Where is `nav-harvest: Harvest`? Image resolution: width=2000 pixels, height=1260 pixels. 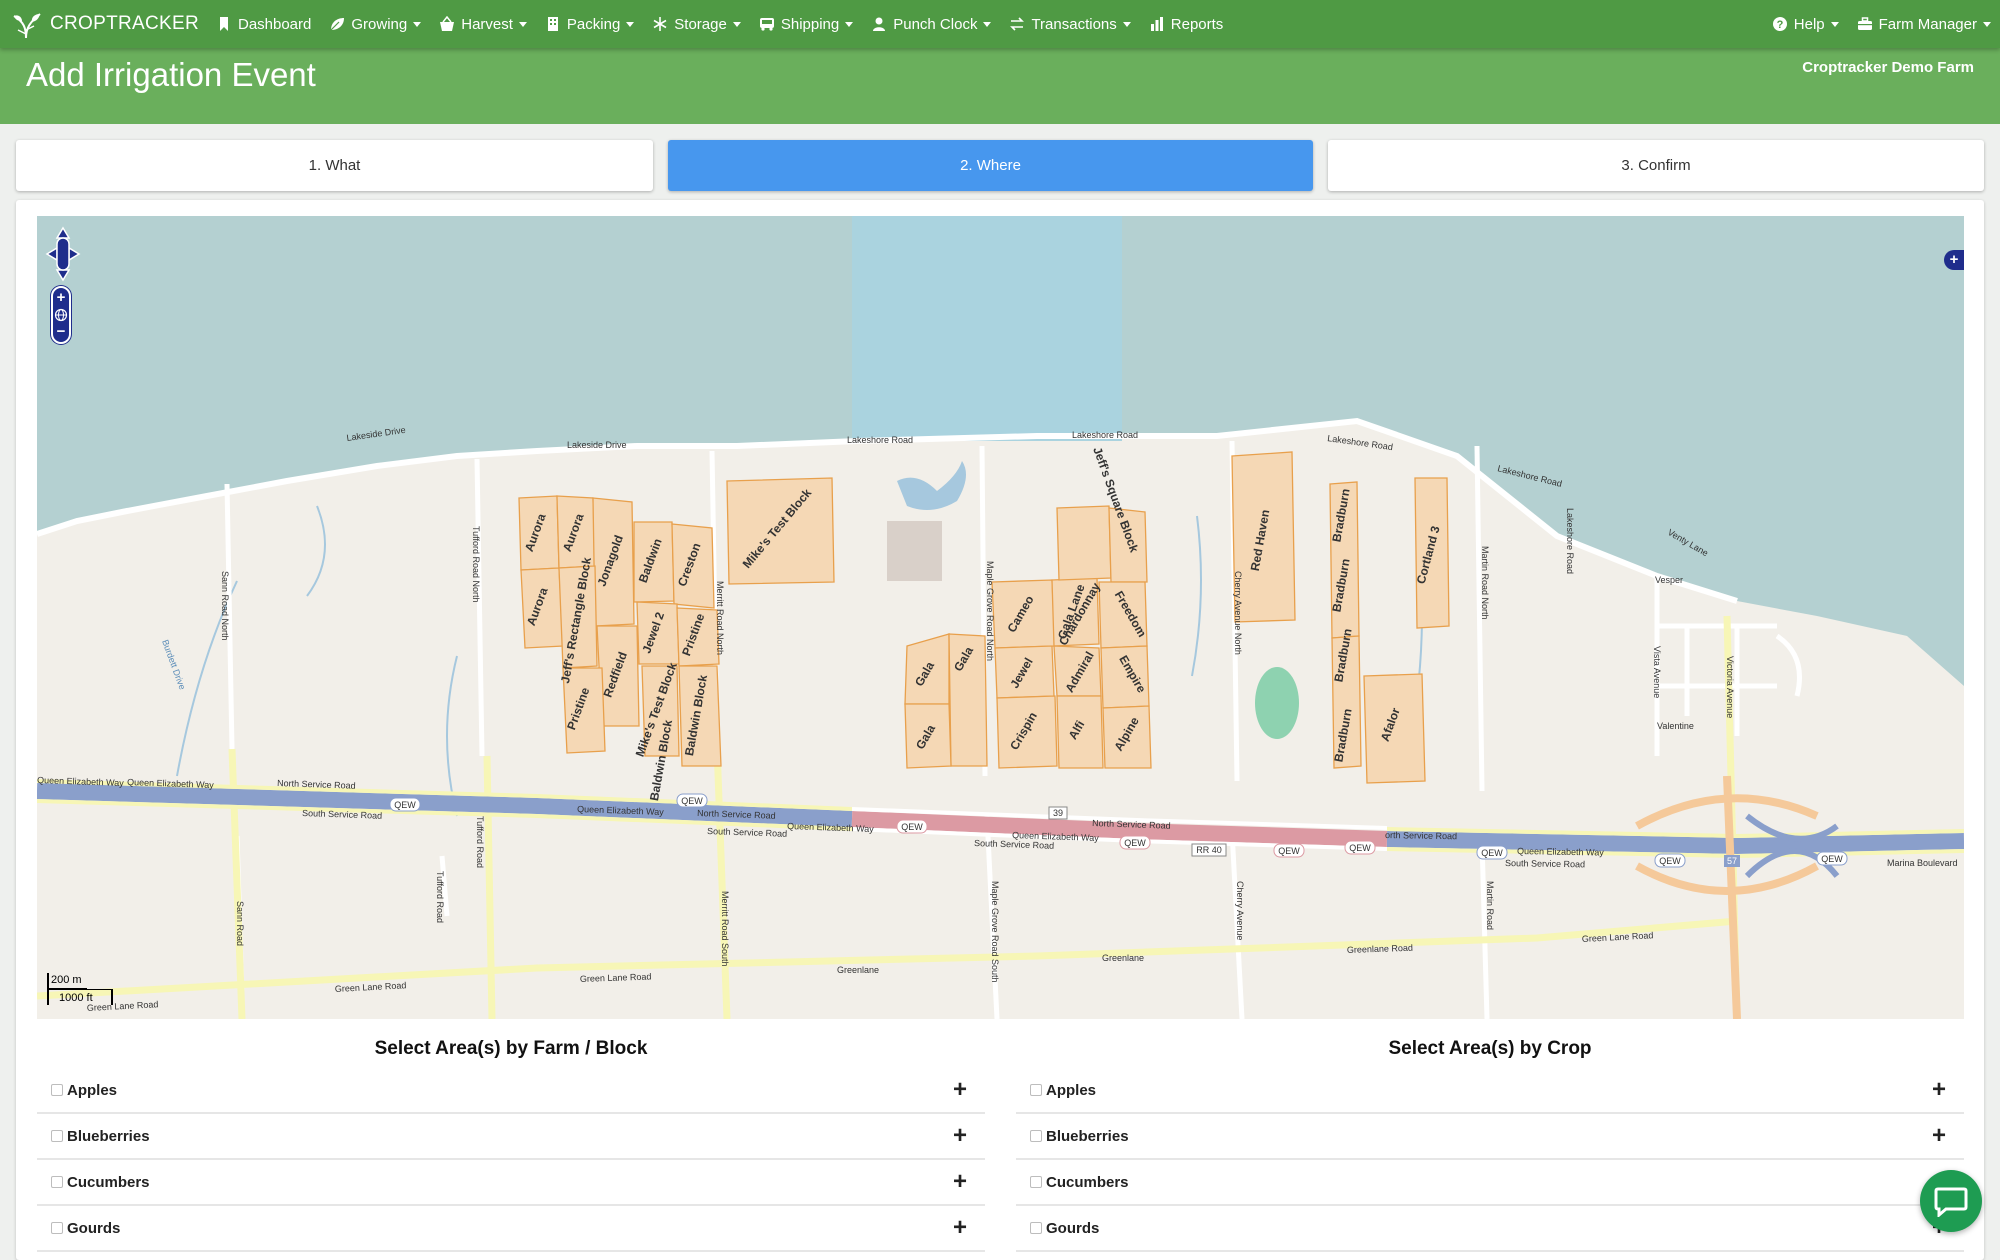 nav-harvest: Harvest is located at coordinates (483, 24).